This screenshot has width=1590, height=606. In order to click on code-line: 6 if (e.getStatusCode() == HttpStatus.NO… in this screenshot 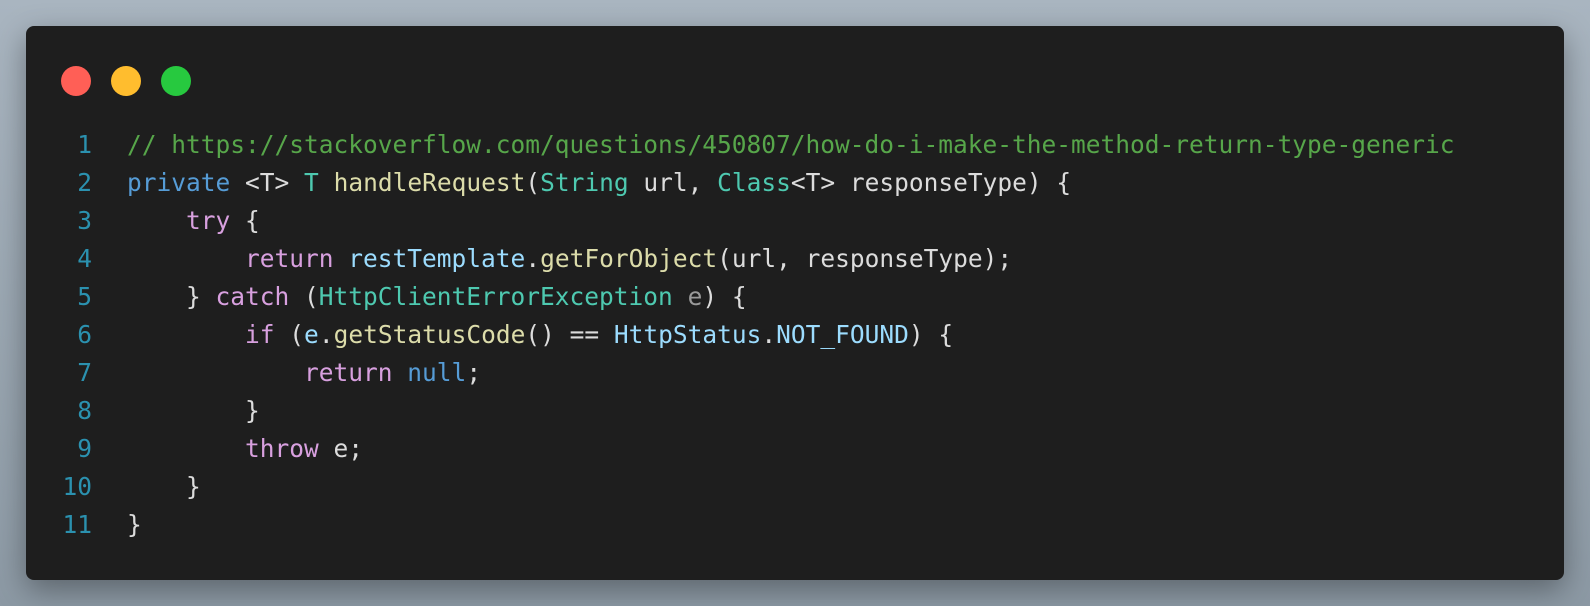, I will do `click(795, 335)`.